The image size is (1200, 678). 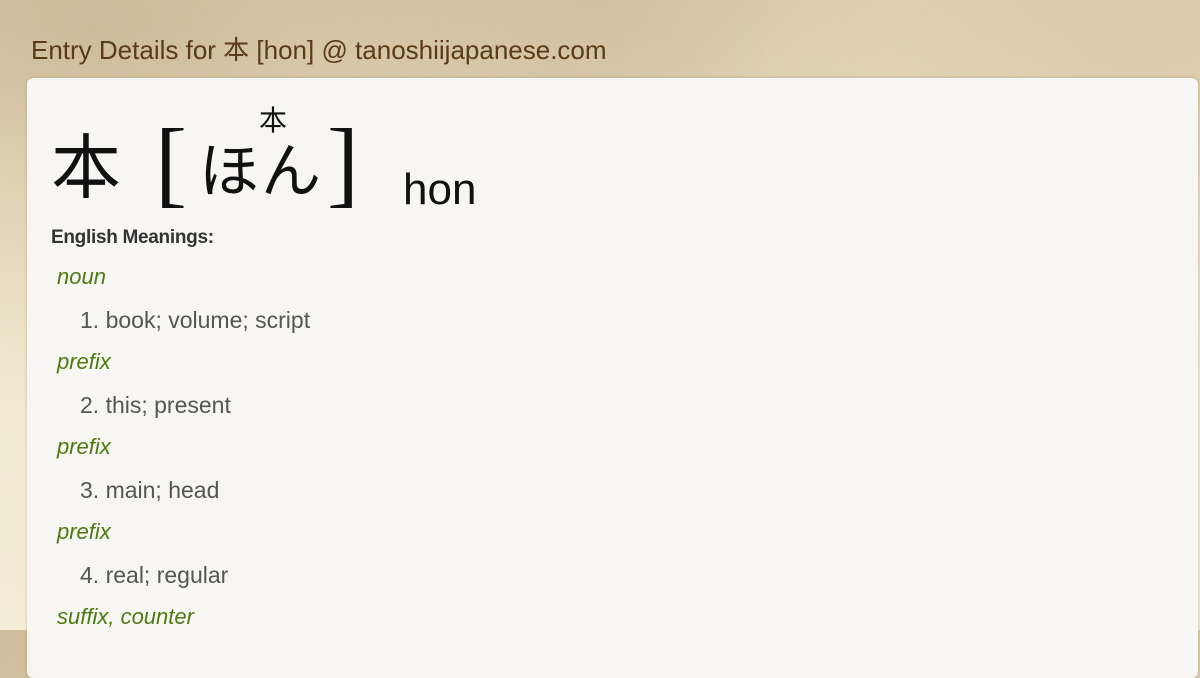 I want to click on entry-kanji: 本, so click(x=86, y=168).